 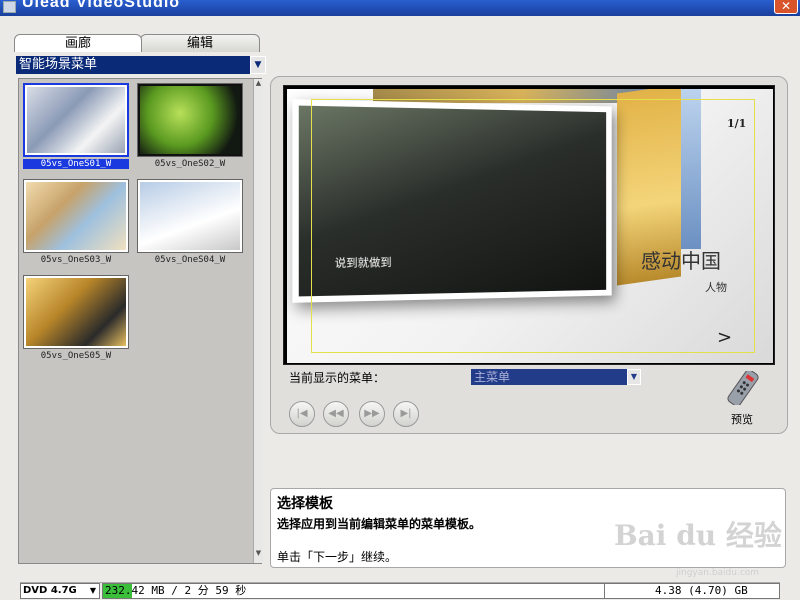 What do you see at coordinates (717, 573) in the screenshot?
I see `baidu-watermark-url: jingyan.baidu.com` at bounding box center [717, 573].